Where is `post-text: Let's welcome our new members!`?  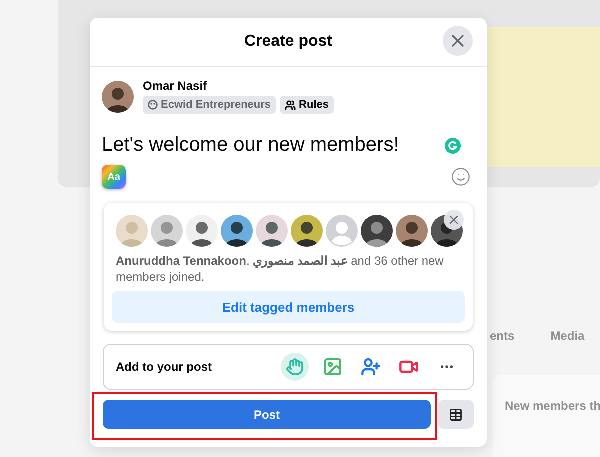 post-text: Let's welcome our new members! is located at coordinates (251, 145).